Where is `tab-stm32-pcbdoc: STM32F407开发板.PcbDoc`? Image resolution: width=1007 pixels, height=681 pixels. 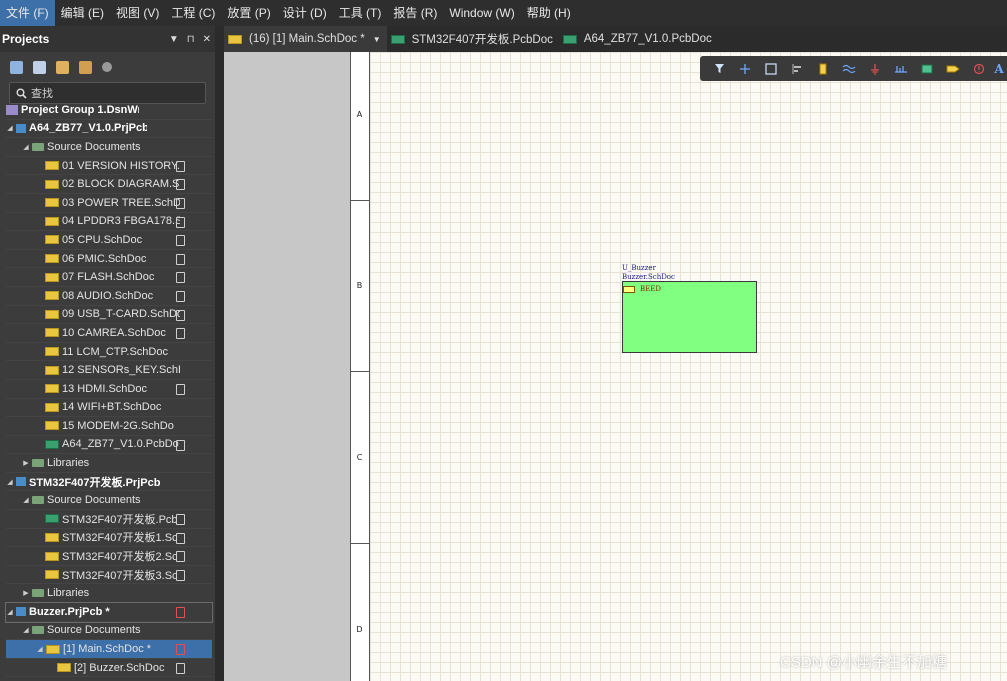 tab-stm32-pcbdoc: STM32F407开发板.PcbDoc is located at coordinates (473, 39).